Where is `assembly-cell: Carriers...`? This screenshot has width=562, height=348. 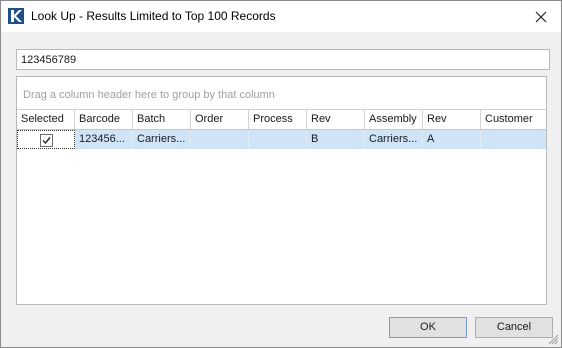 assembly-cell: Carriers... is located at coordinates (394, 139).